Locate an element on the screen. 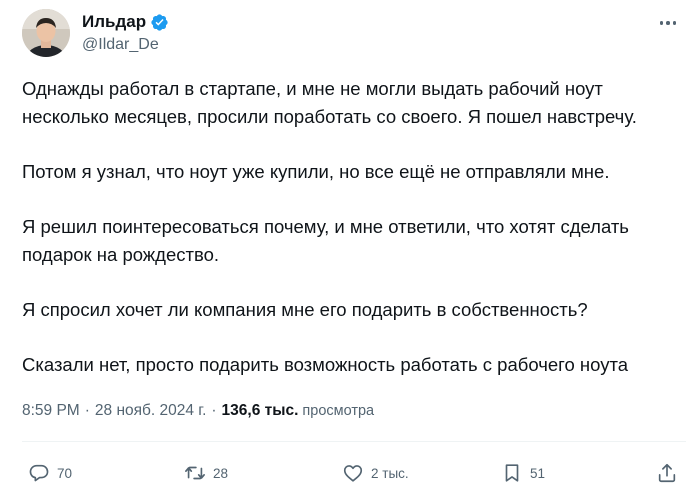  bookmark-button: 51 is located at coordinates (523, 473).